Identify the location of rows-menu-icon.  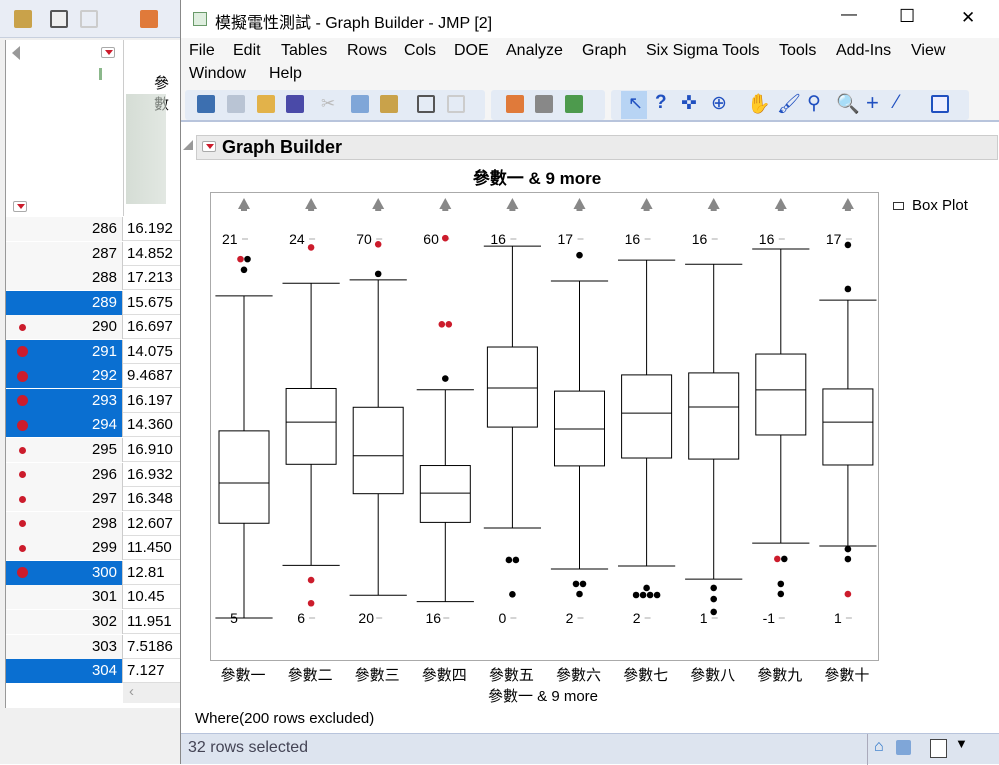
(20, 206).